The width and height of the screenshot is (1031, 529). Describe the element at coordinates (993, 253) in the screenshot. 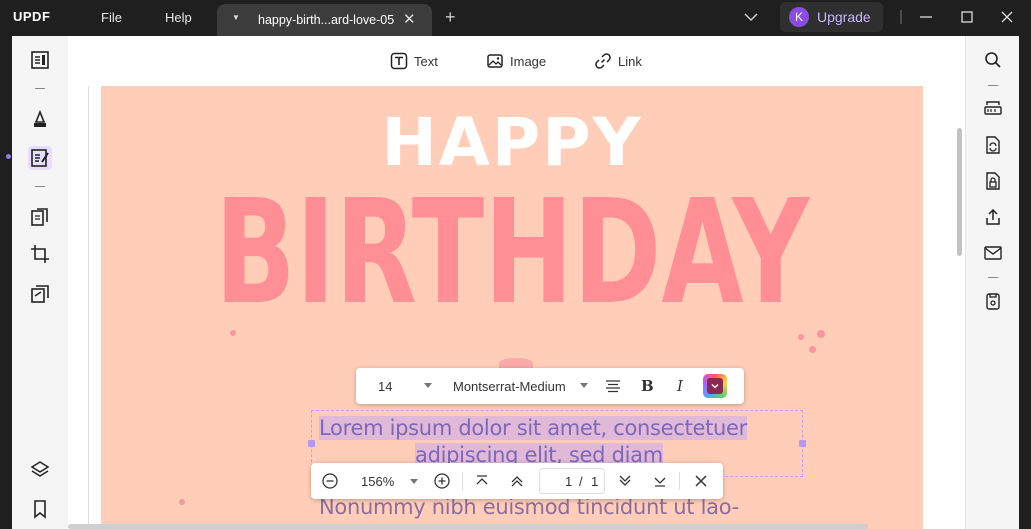

I see `email-icon` at that location.